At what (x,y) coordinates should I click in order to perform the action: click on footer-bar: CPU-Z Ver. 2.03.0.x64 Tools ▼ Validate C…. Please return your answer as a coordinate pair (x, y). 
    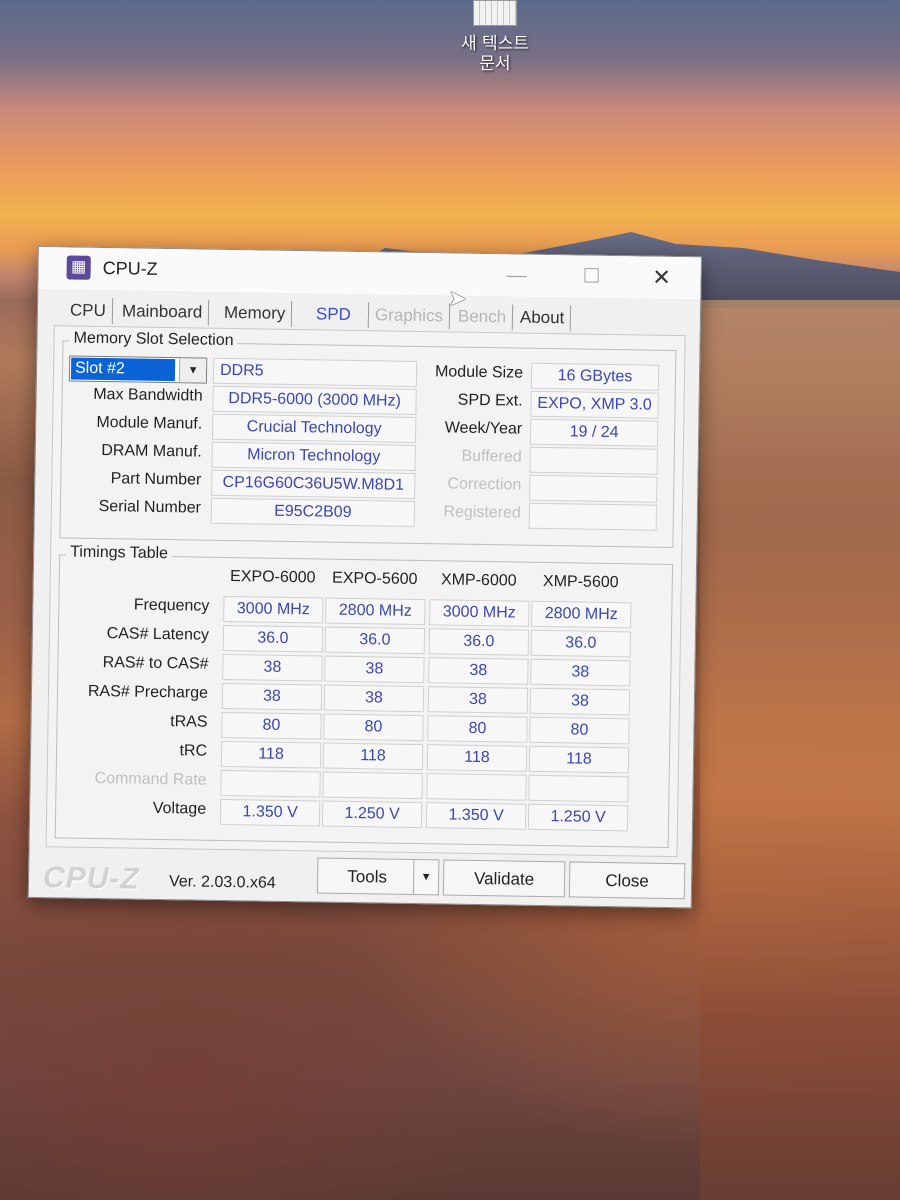
    Looking at the image, I should click on (360, 877).